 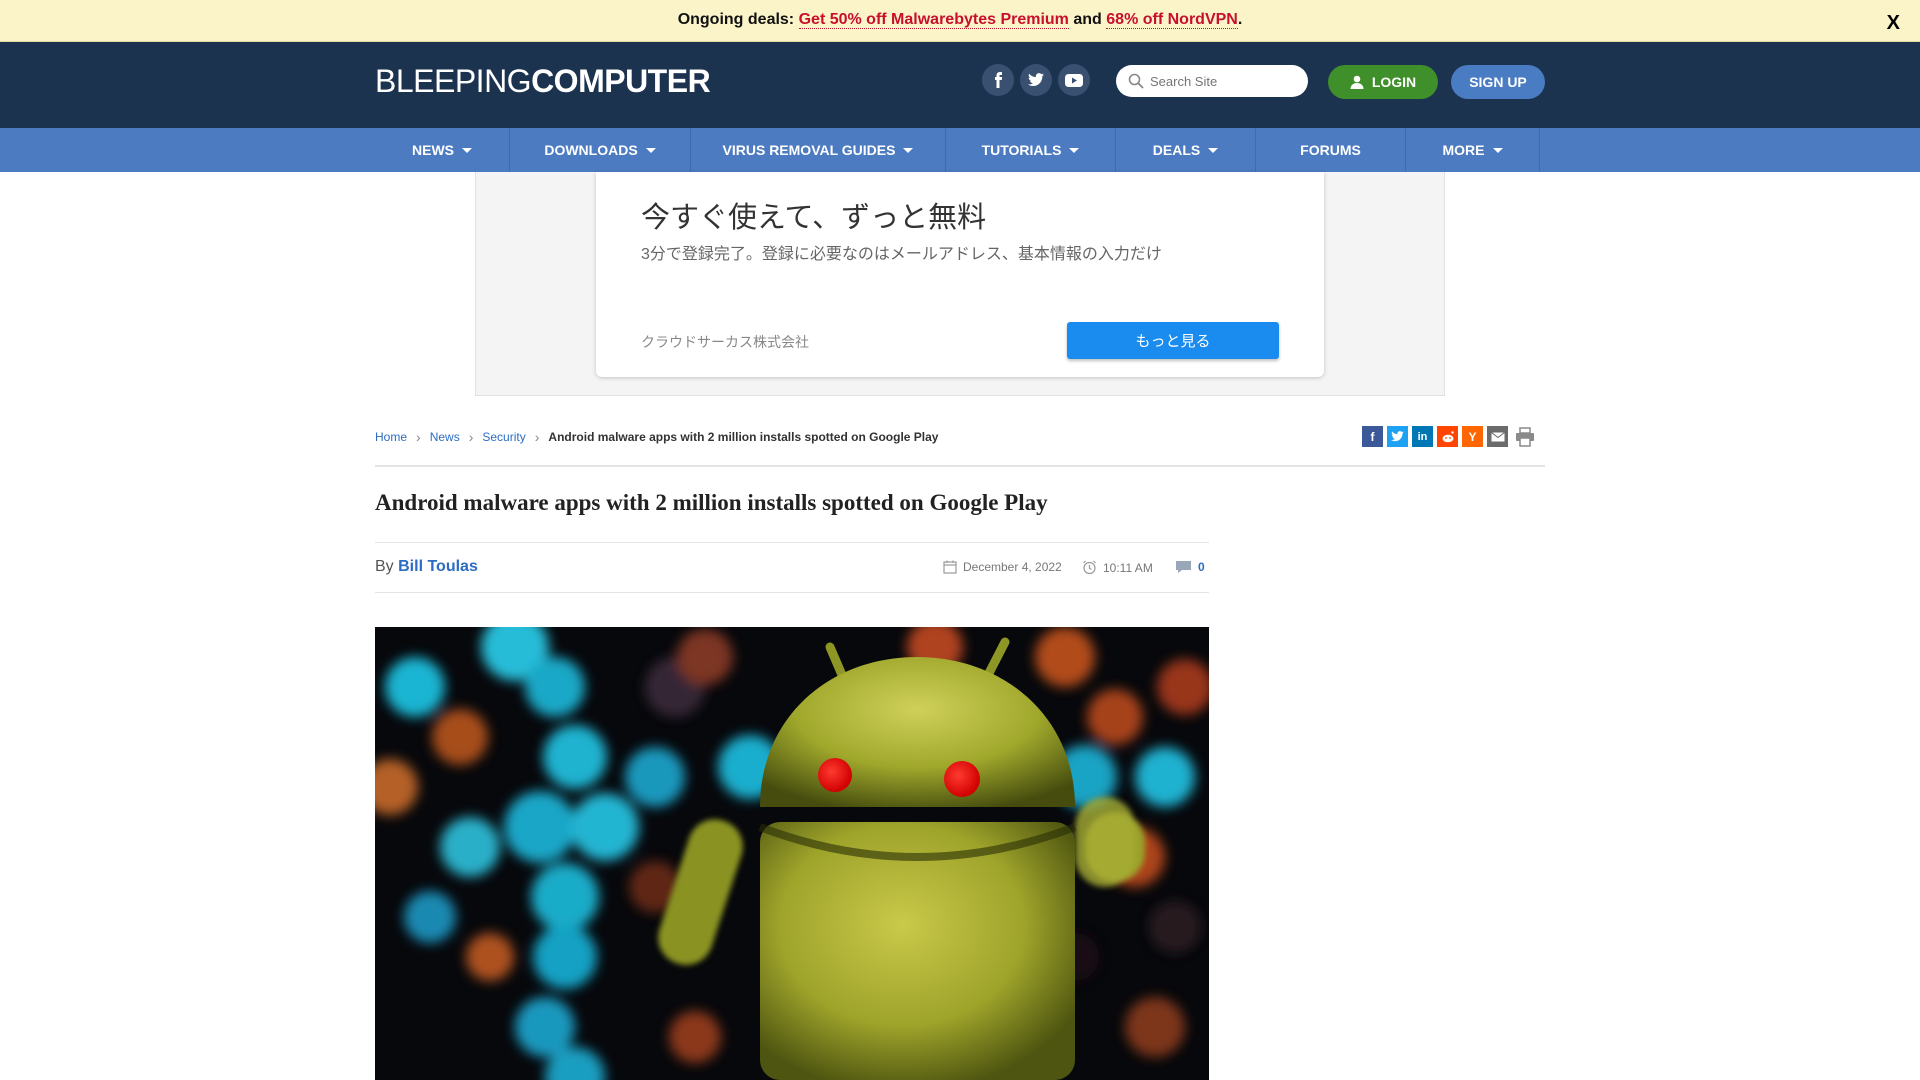 What do you see at coordinates (1525, 436) in the screenshot?
I see `print-icon` at bounding box center [1525, 436].